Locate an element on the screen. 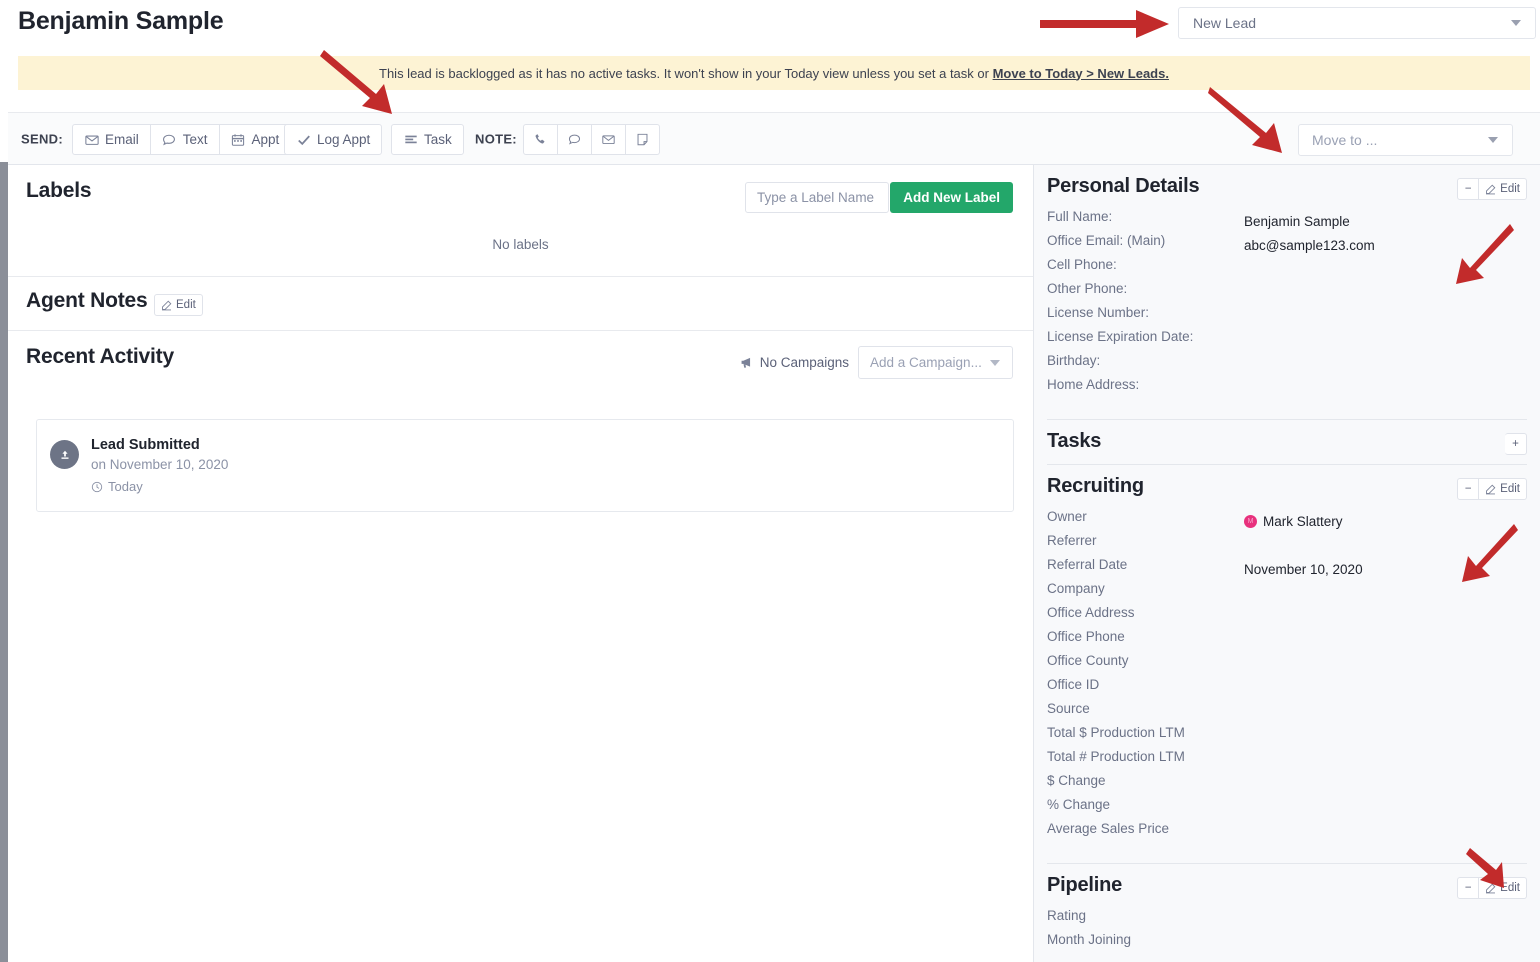  pipeline-title: Pipeline is located at coordinates (1085, 885).